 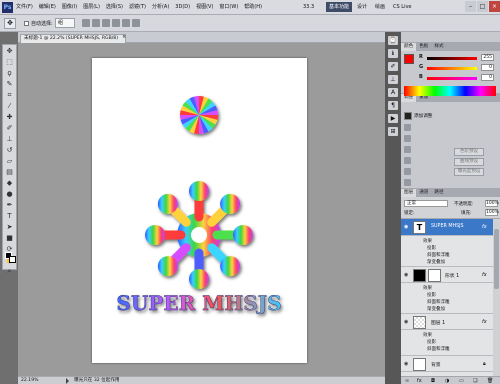 I want to click on opacity-field: 100%, so click(x=492, y=203).